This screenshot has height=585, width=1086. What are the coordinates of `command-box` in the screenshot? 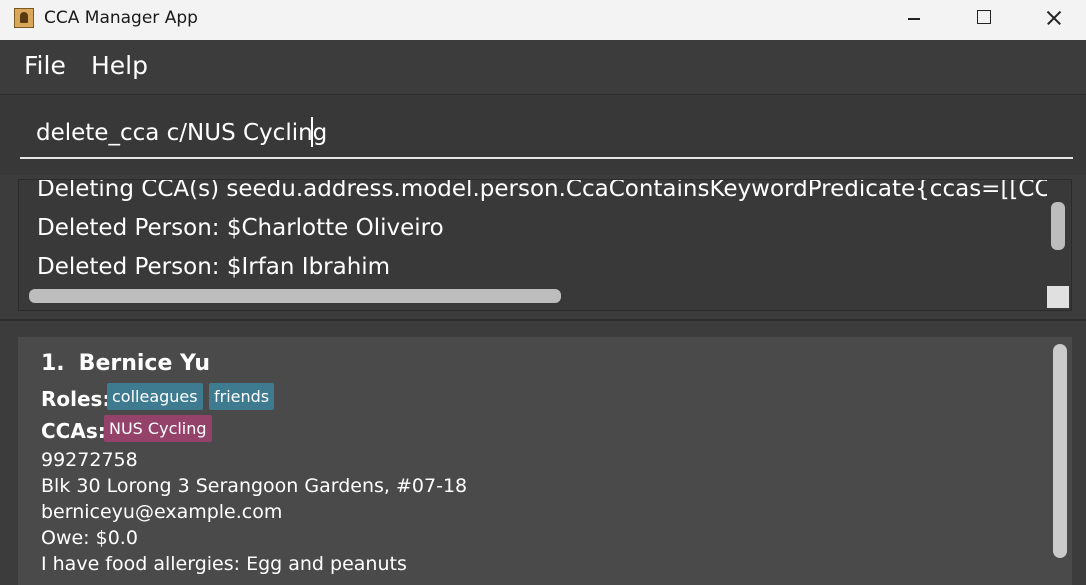 It's located at (543, 134).